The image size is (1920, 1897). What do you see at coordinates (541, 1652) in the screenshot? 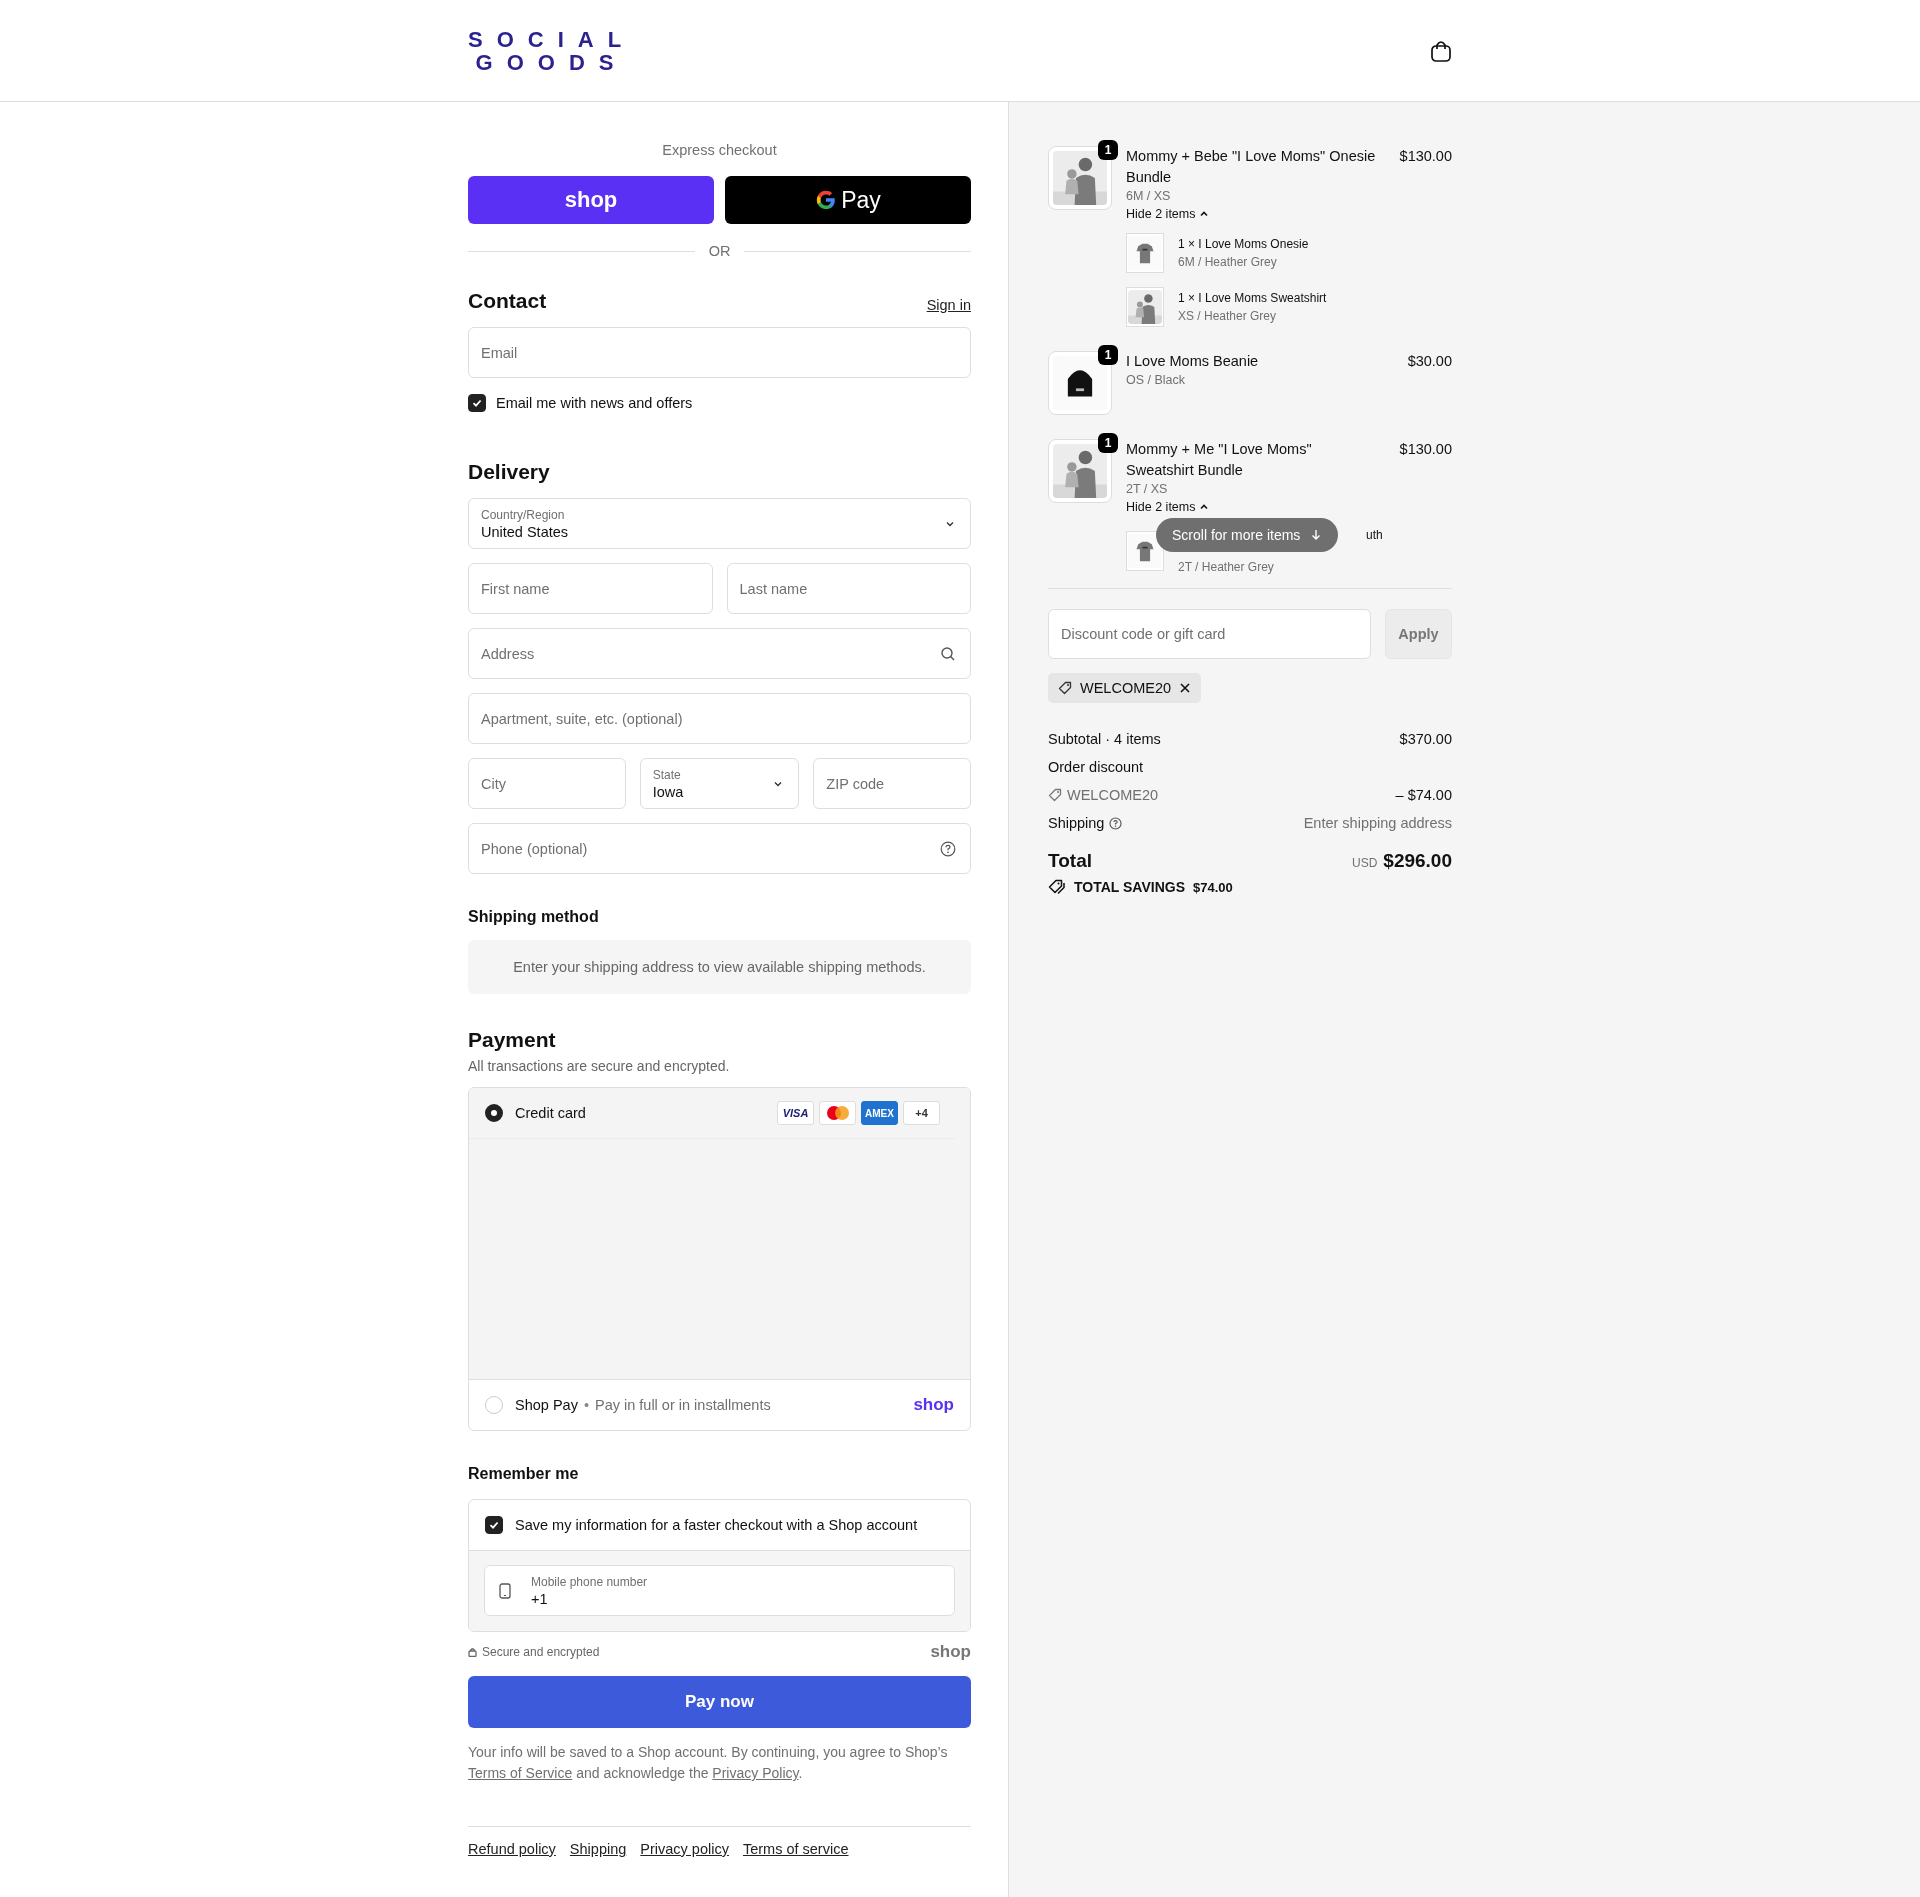
I see `secure-label: Secure and encrypted` at bounding box center [541, 1652].